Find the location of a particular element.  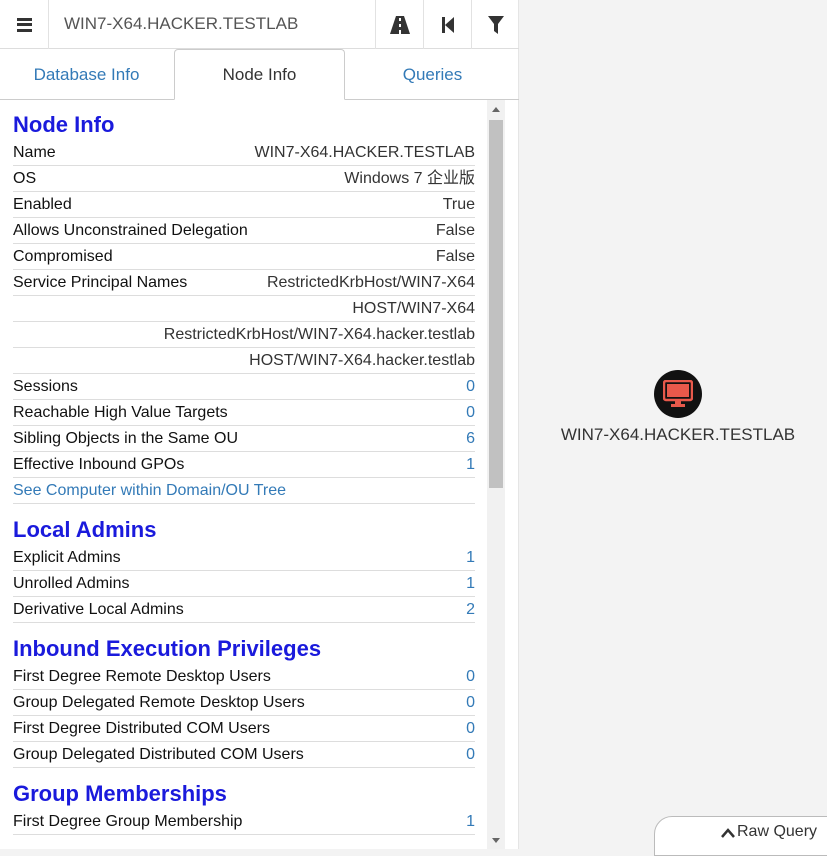

menu-button is located at coordinates (24, 24).